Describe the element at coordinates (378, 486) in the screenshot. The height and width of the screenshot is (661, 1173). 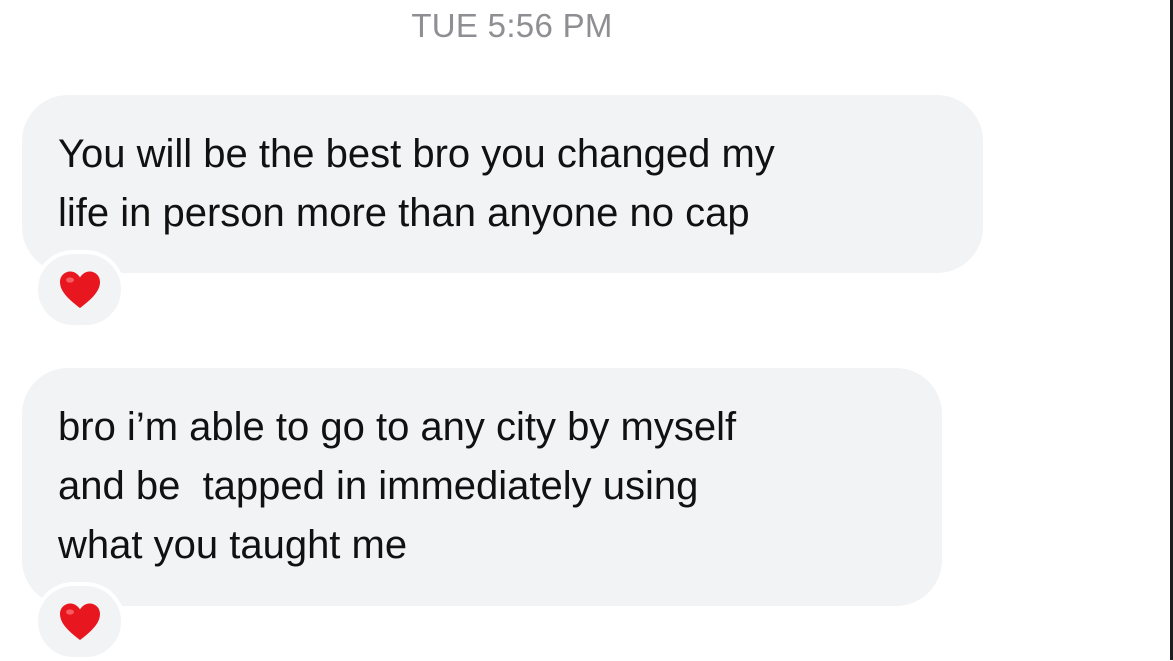
I see `message-line: and be tapped in immediately using` at that location.